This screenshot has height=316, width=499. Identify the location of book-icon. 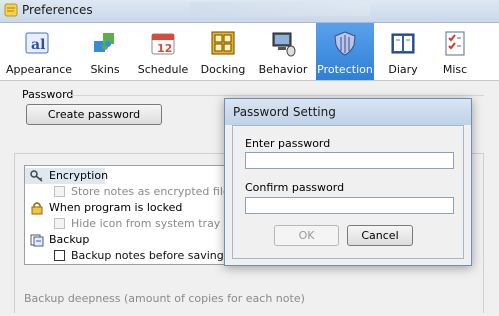
(403, 43).